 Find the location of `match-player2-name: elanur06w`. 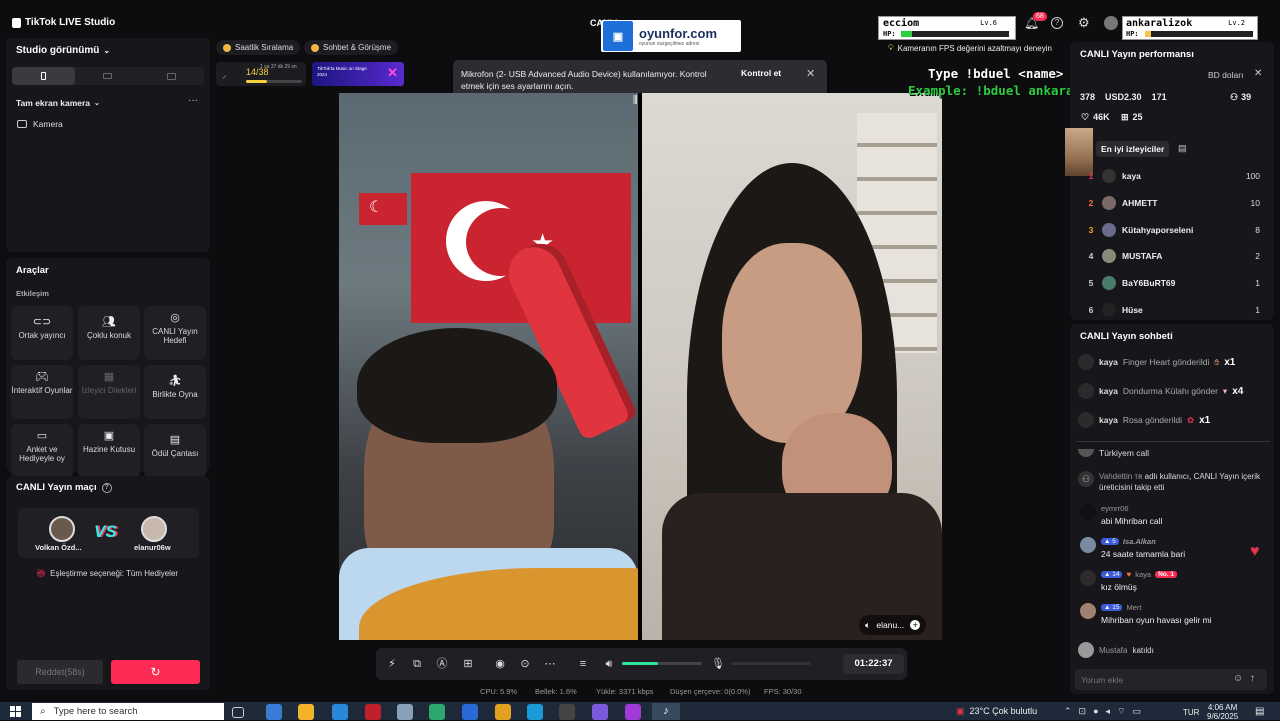

match-player2-name: elanur06w is located at coordinates (152, 547).